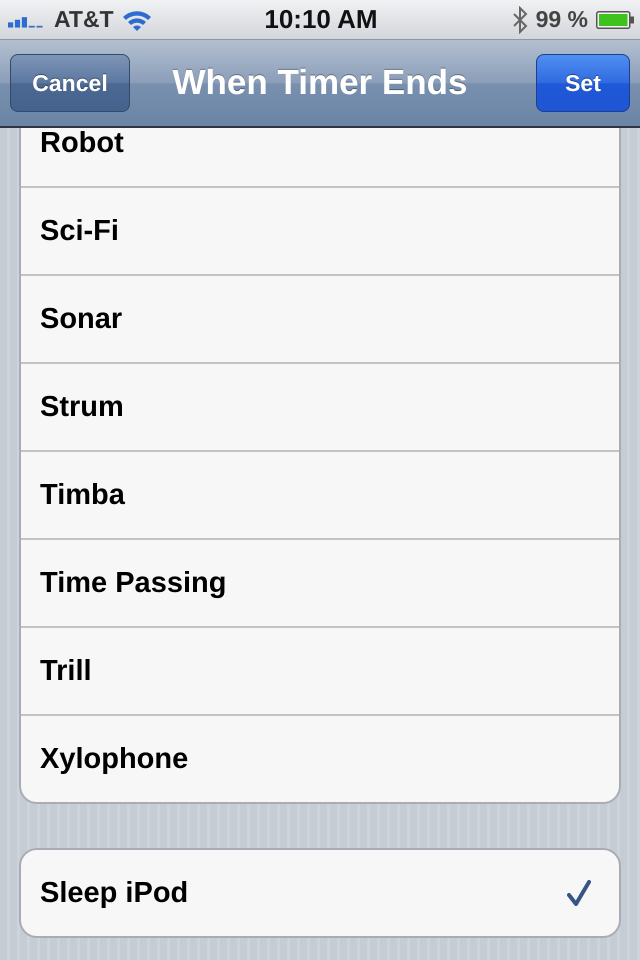 This screenshot has width=640, height=960. What do you see at coordinates (615, 19) in the screenshot?
I see `battery-icon` at bounding box center [615, 19].